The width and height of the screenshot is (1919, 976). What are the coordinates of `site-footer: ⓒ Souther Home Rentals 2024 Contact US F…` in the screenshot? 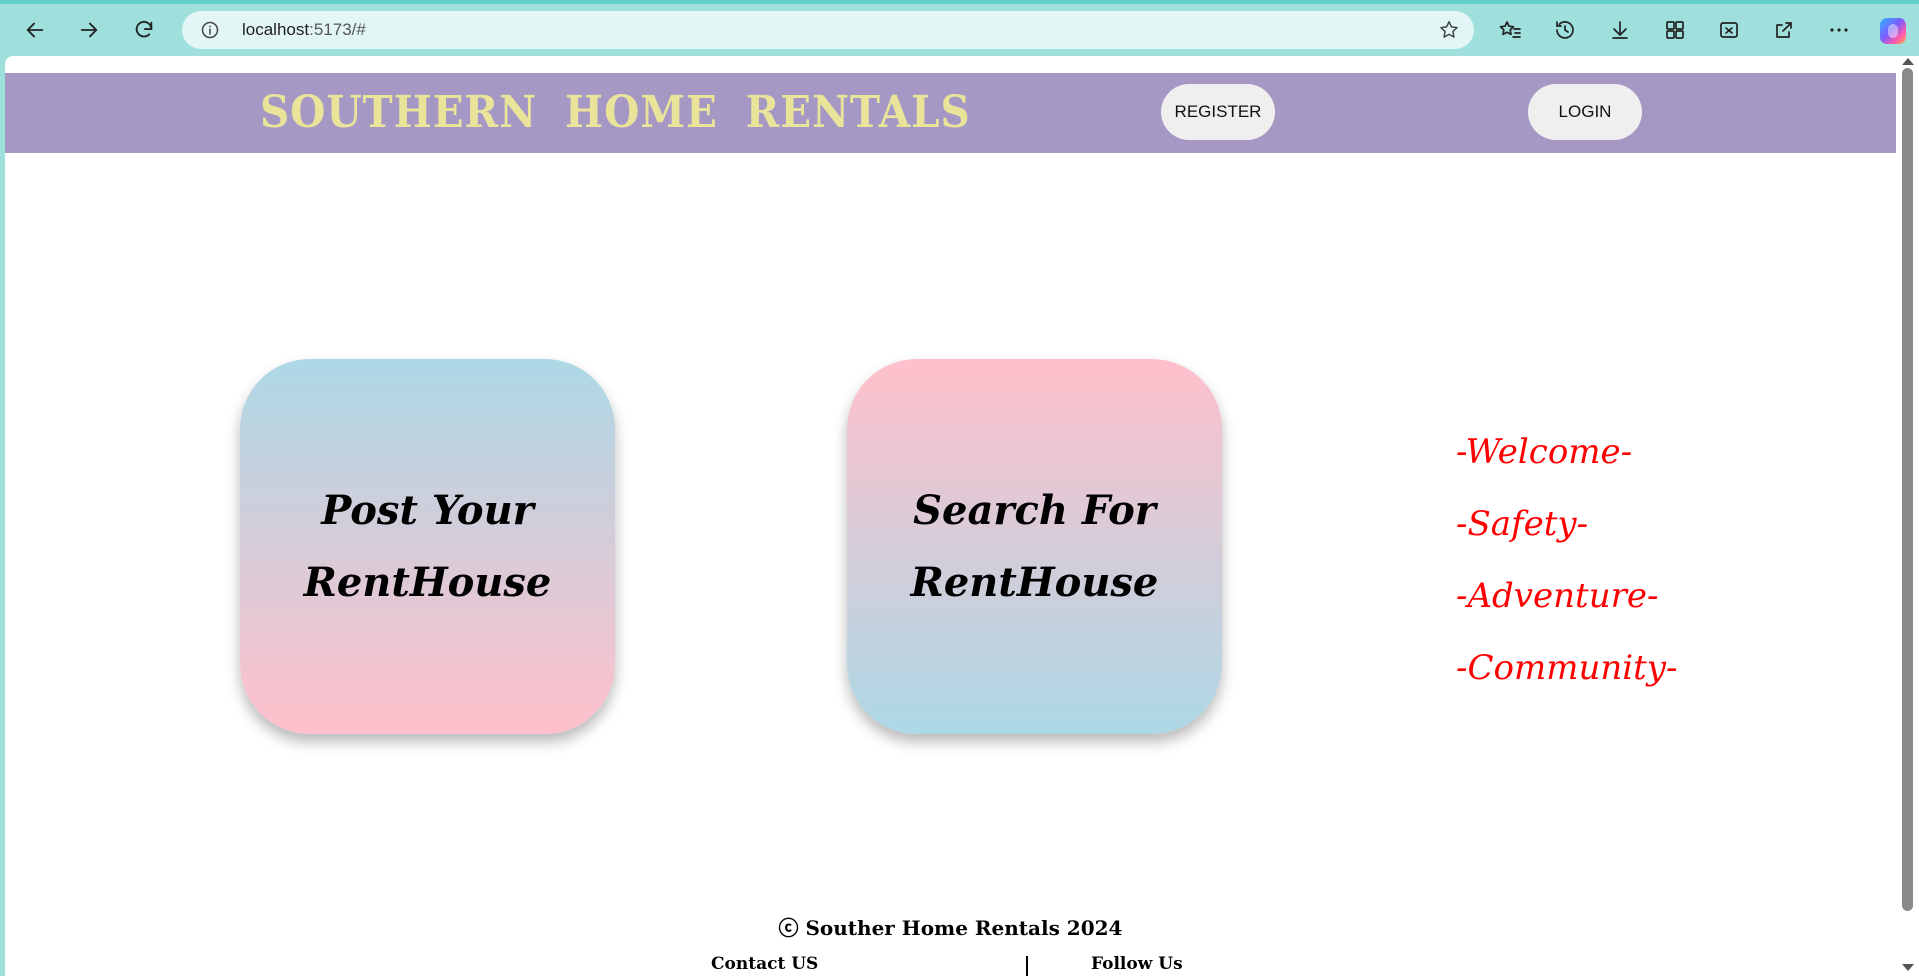 It's located at (950, 945).